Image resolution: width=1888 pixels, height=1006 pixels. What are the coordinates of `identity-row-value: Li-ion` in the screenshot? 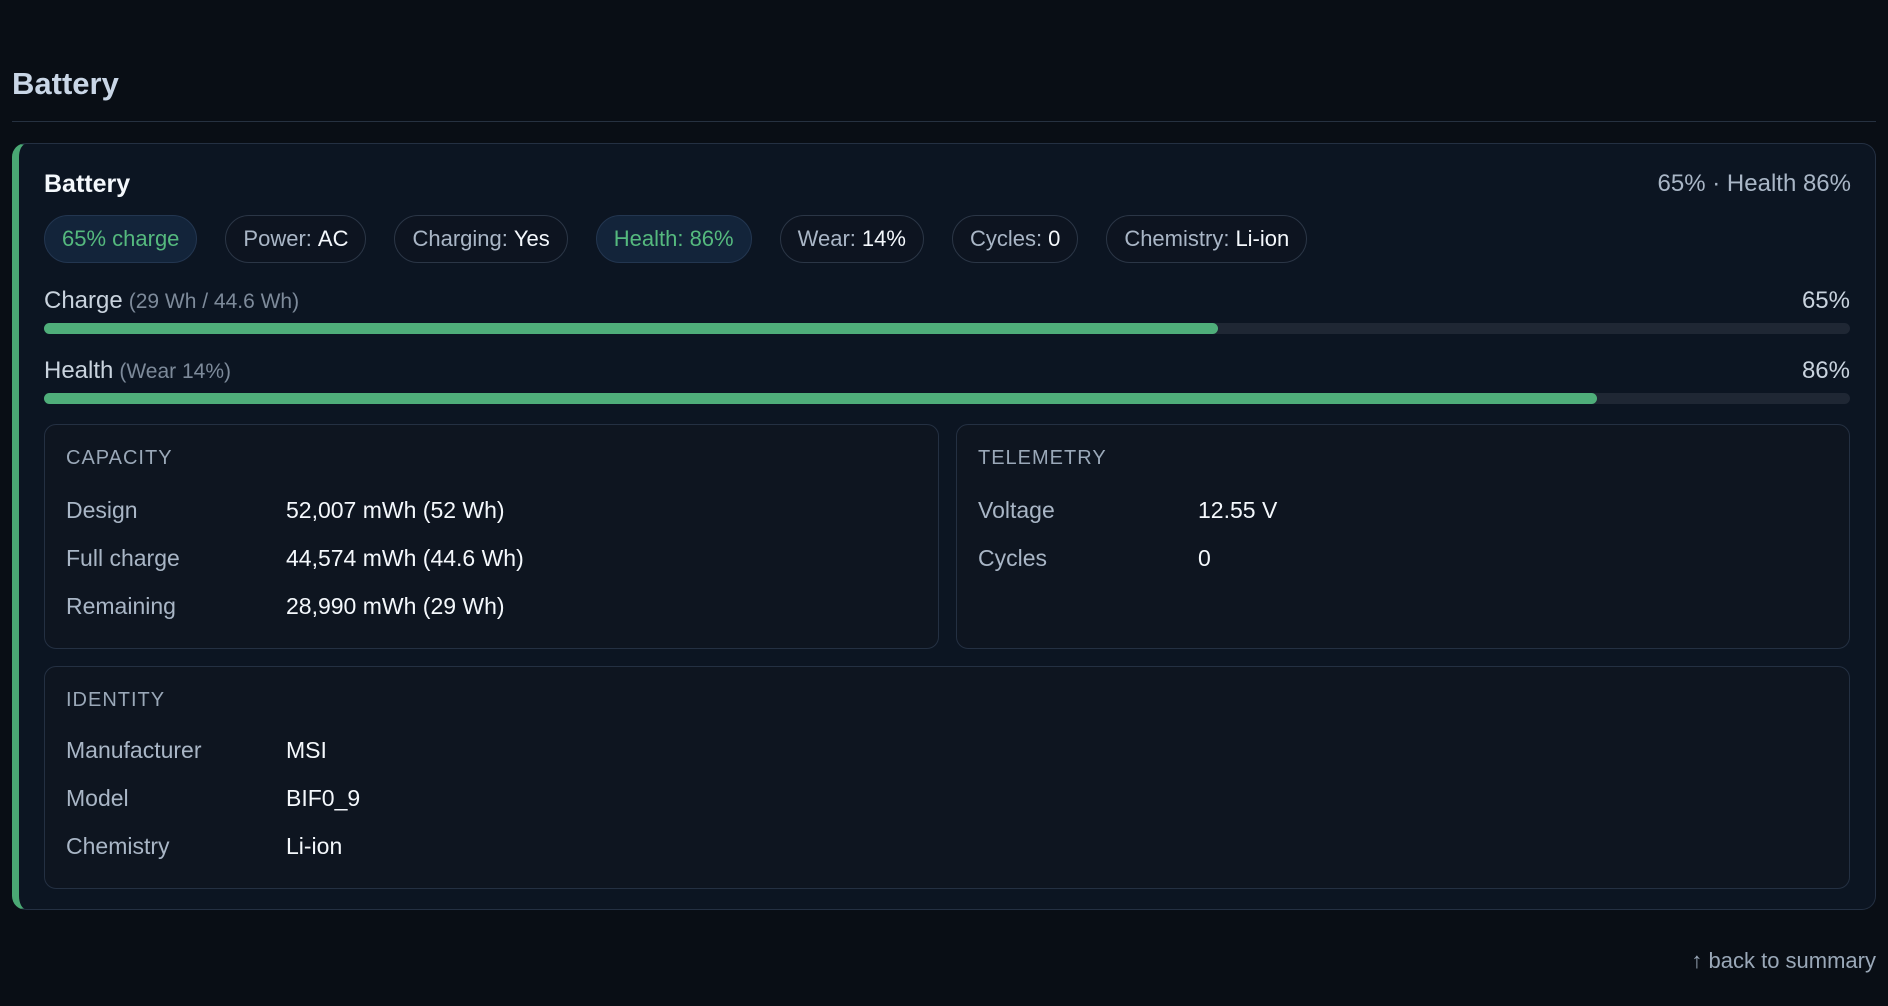 It's located at (314, 846).